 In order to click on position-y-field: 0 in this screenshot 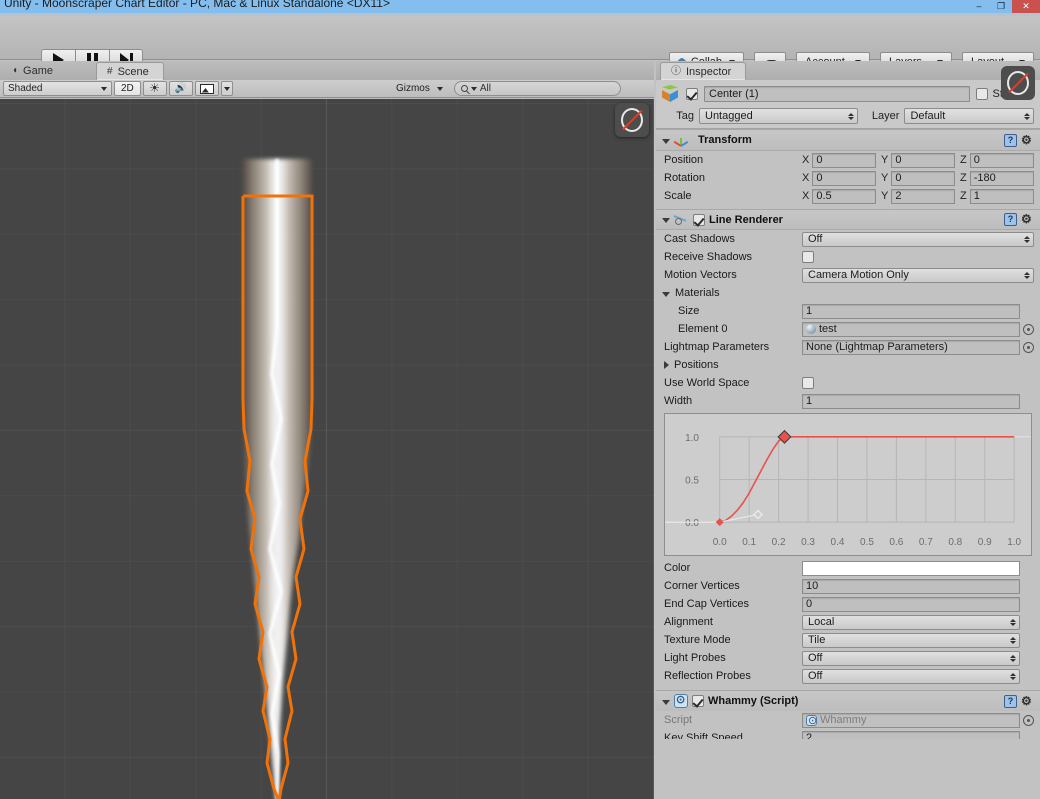, I will do `click(923, 160)`.